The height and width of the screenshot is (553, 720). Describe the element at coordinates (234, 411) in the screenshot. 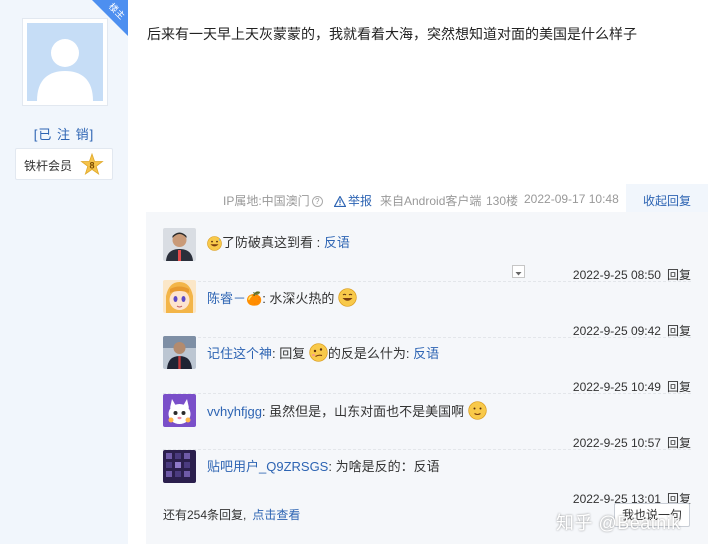

I see `reply-username: vvhyhfjgg` at that location.